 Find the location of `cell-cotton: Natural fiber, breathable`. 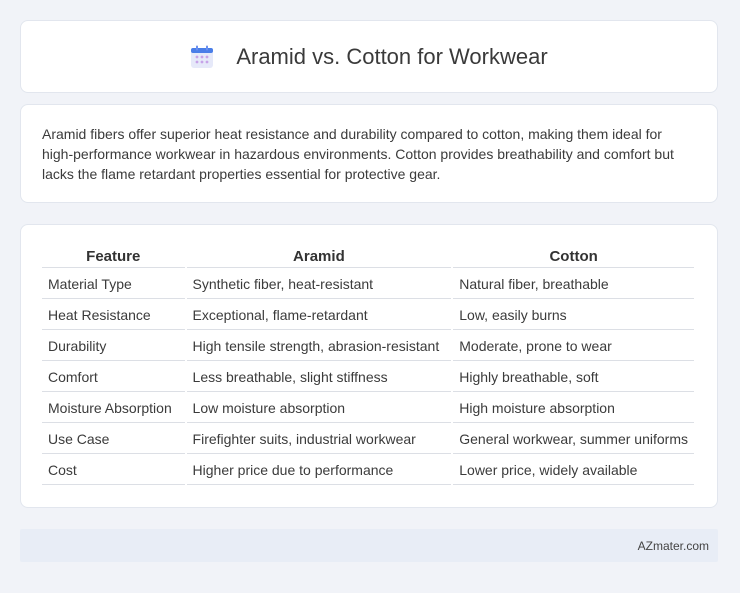

cell-cotton: Natural fiber, breathable is located at coordinates (573, 284).